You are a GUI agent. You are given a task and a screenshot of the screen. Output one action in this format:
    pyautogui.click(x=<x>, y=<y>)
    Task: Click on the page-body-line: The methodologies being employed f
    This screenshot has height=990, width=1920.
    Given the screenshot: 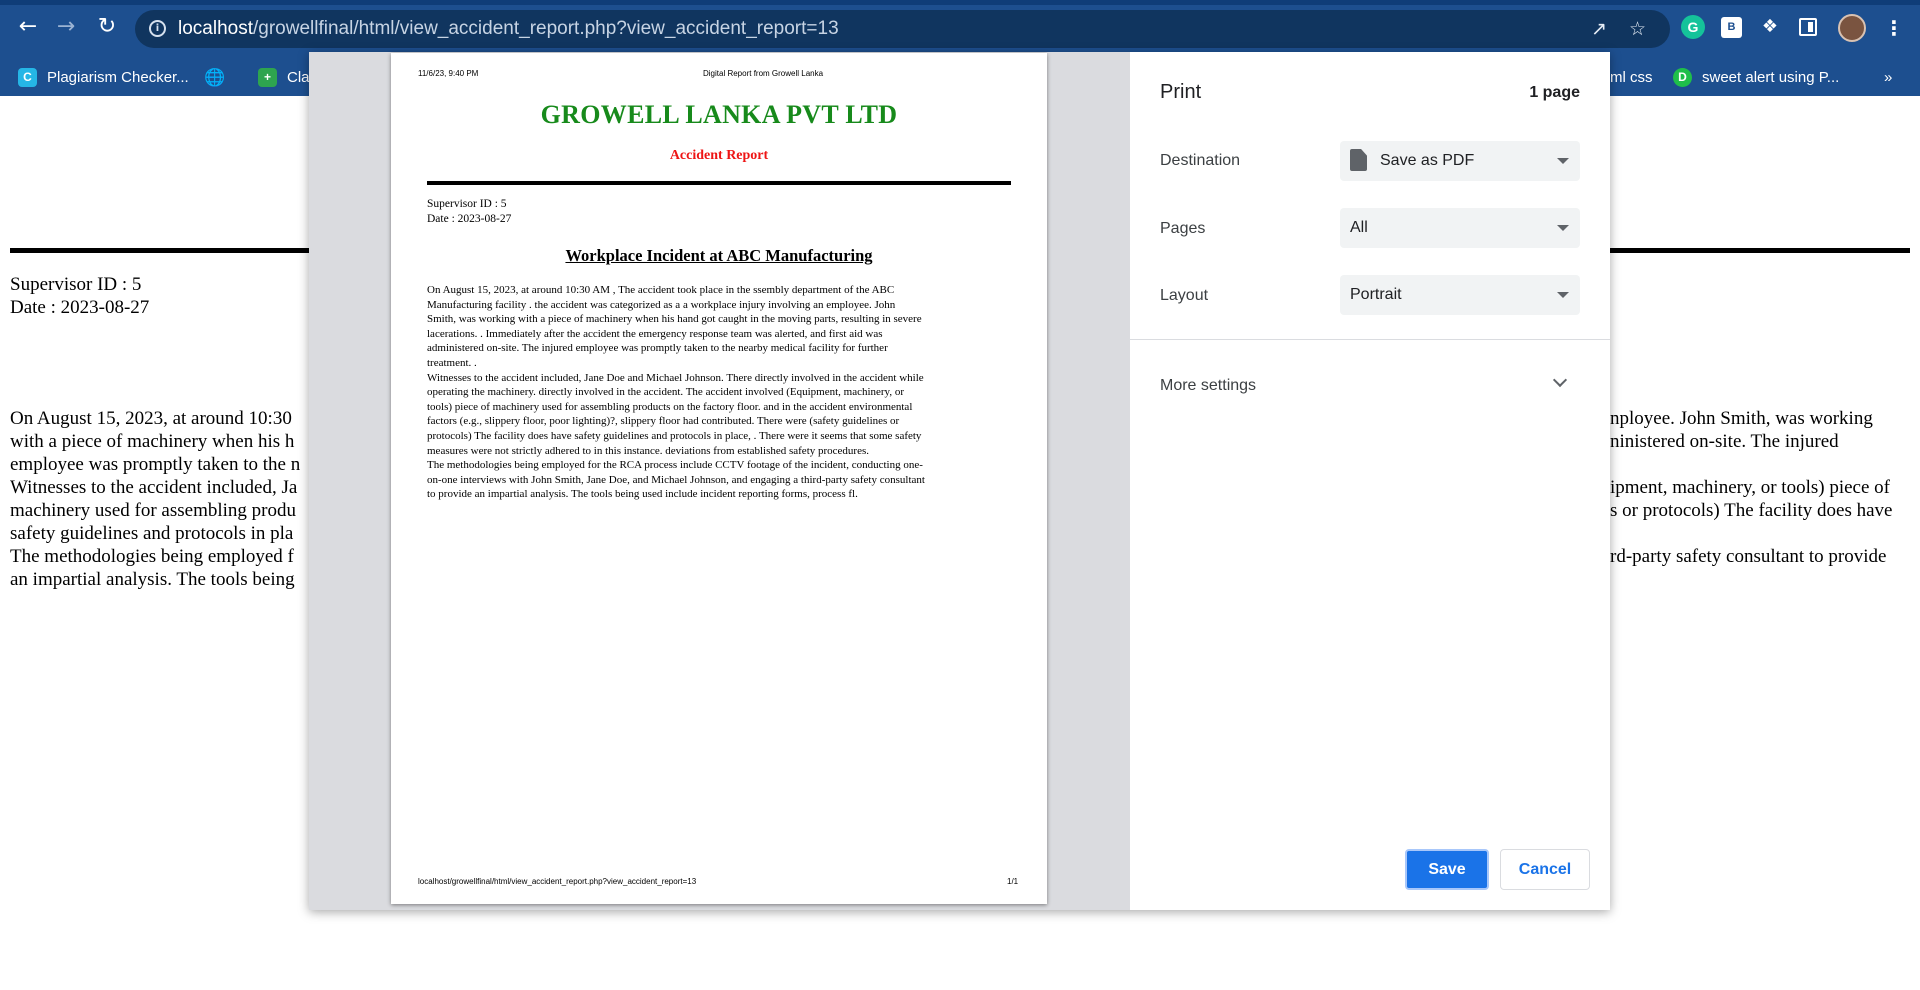 What is the action you would take?
    pyautogui.click(x=152, y=556)
    